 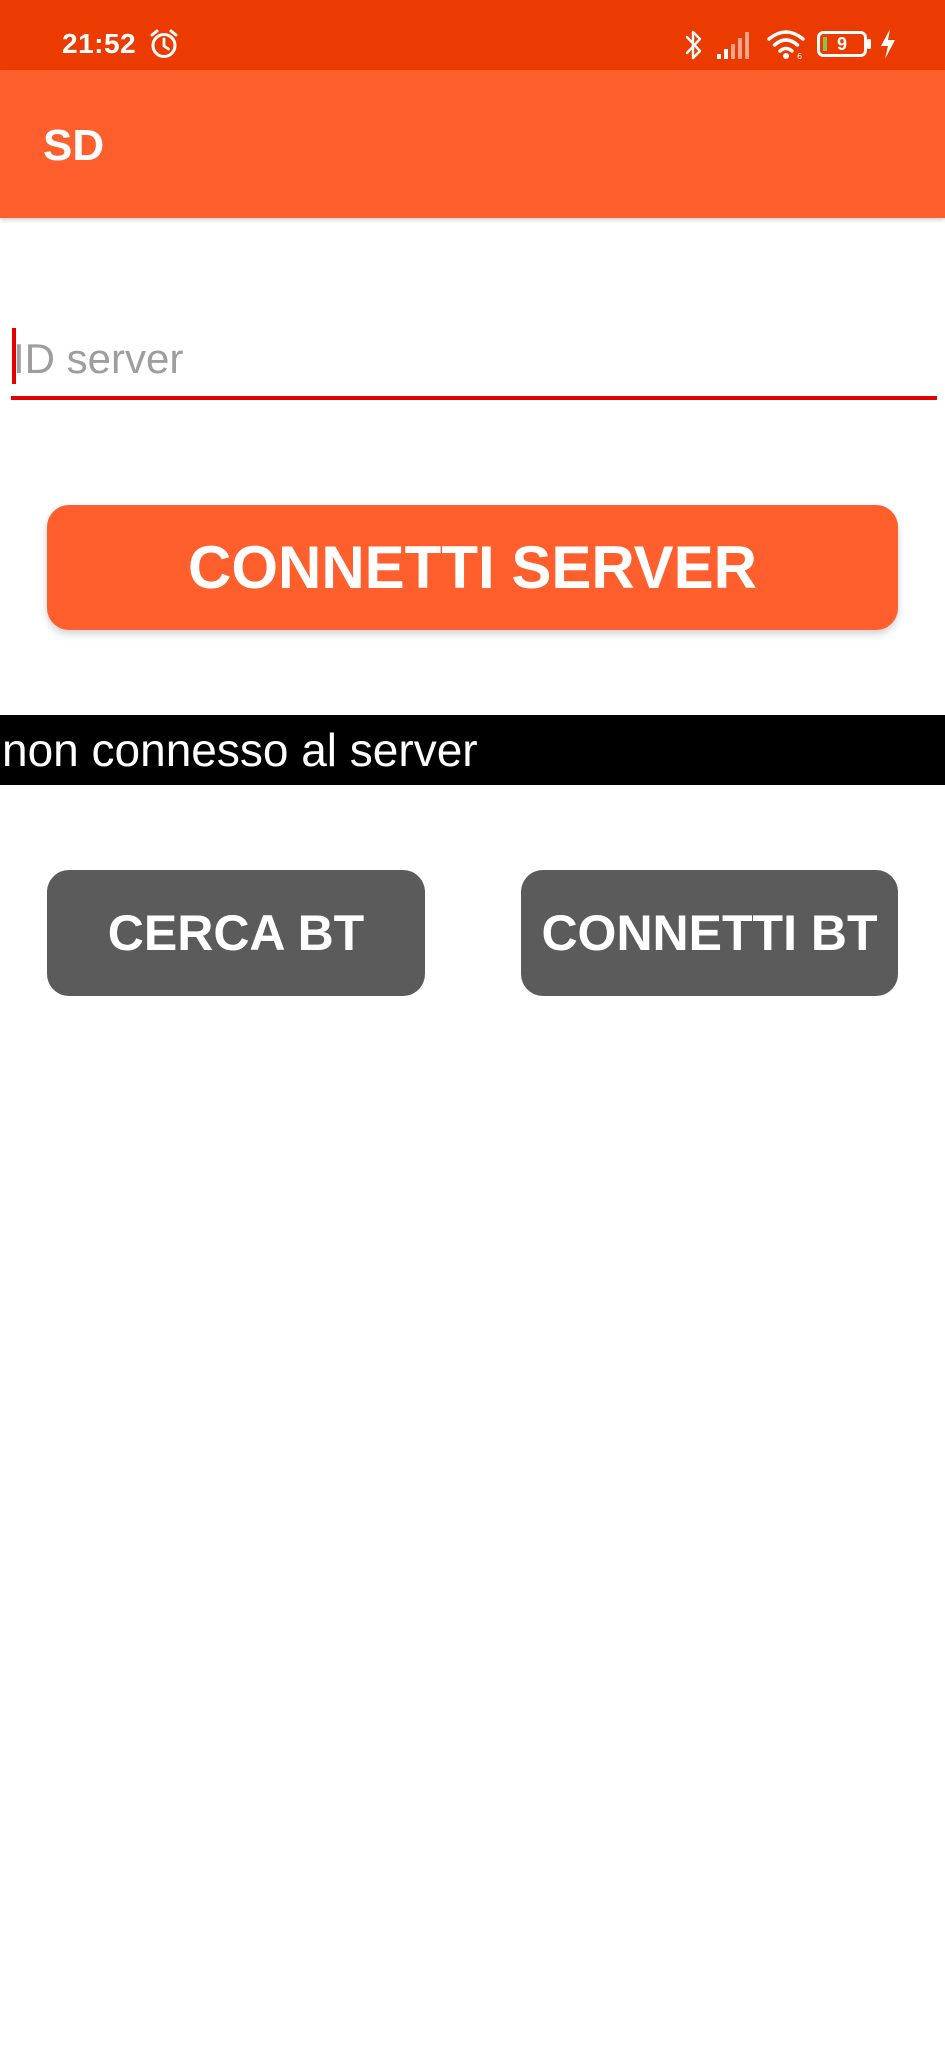 I want to click on status-time: 21:52, so click(x=99, y=43).